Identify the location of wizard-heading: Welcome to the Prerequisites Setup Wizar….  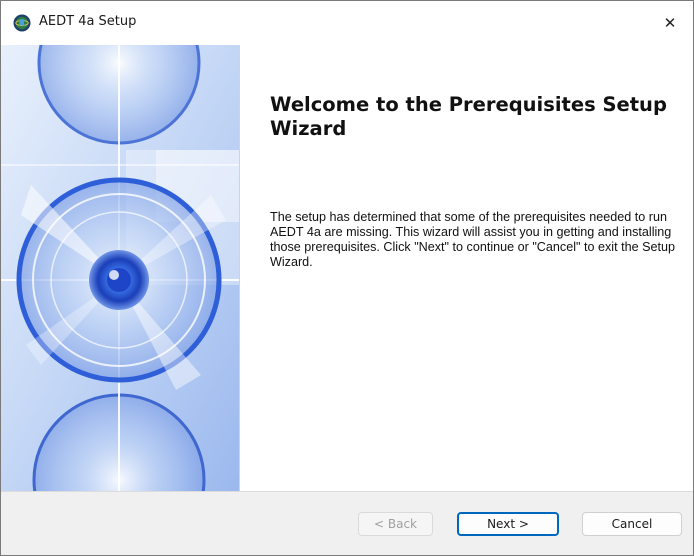
(468, 116).